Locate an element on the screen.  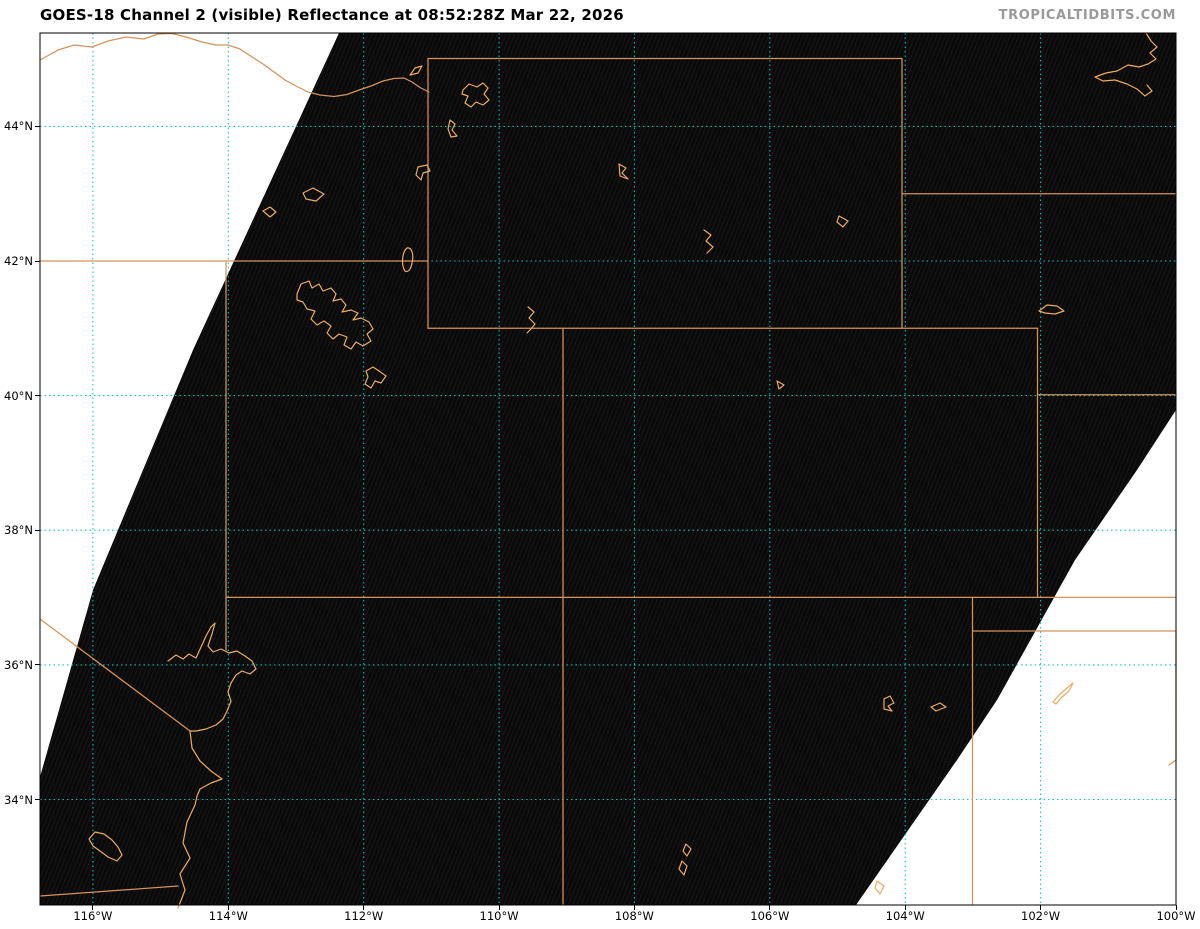
water-riverside-reservoir is located at coordinates (780, 385).